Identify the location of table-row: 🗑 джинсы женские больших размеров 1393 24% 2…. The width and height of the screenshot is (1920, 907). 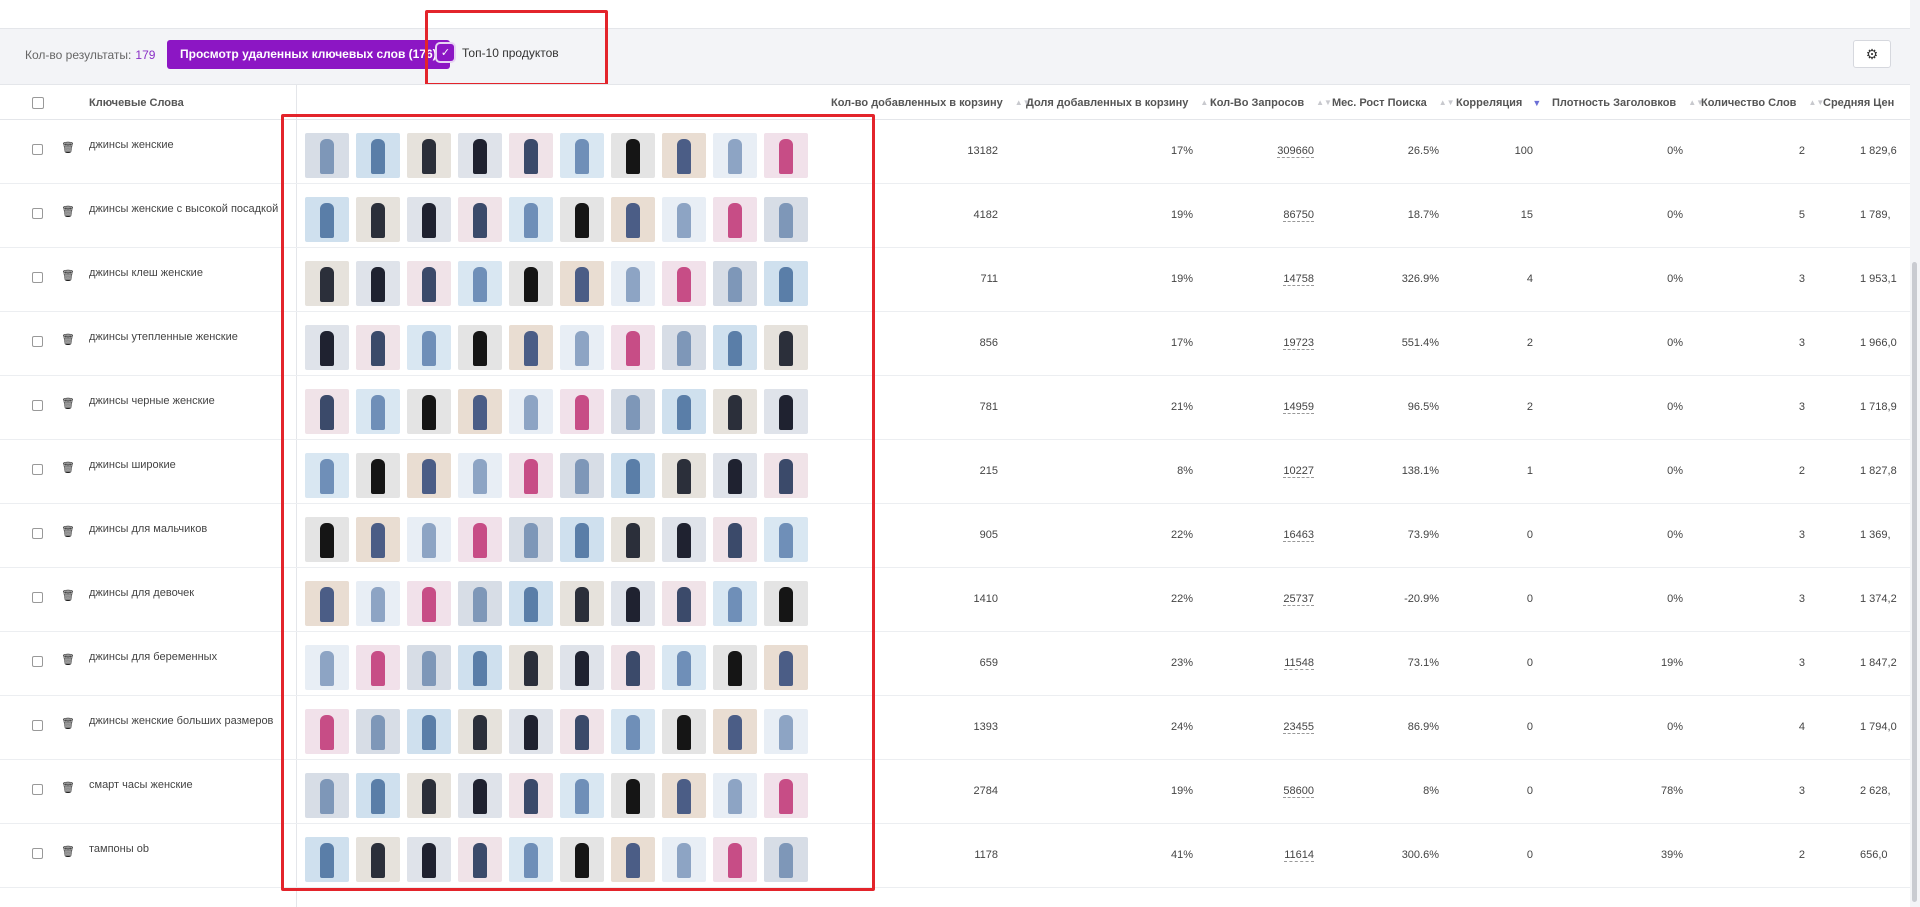
(955, 728).